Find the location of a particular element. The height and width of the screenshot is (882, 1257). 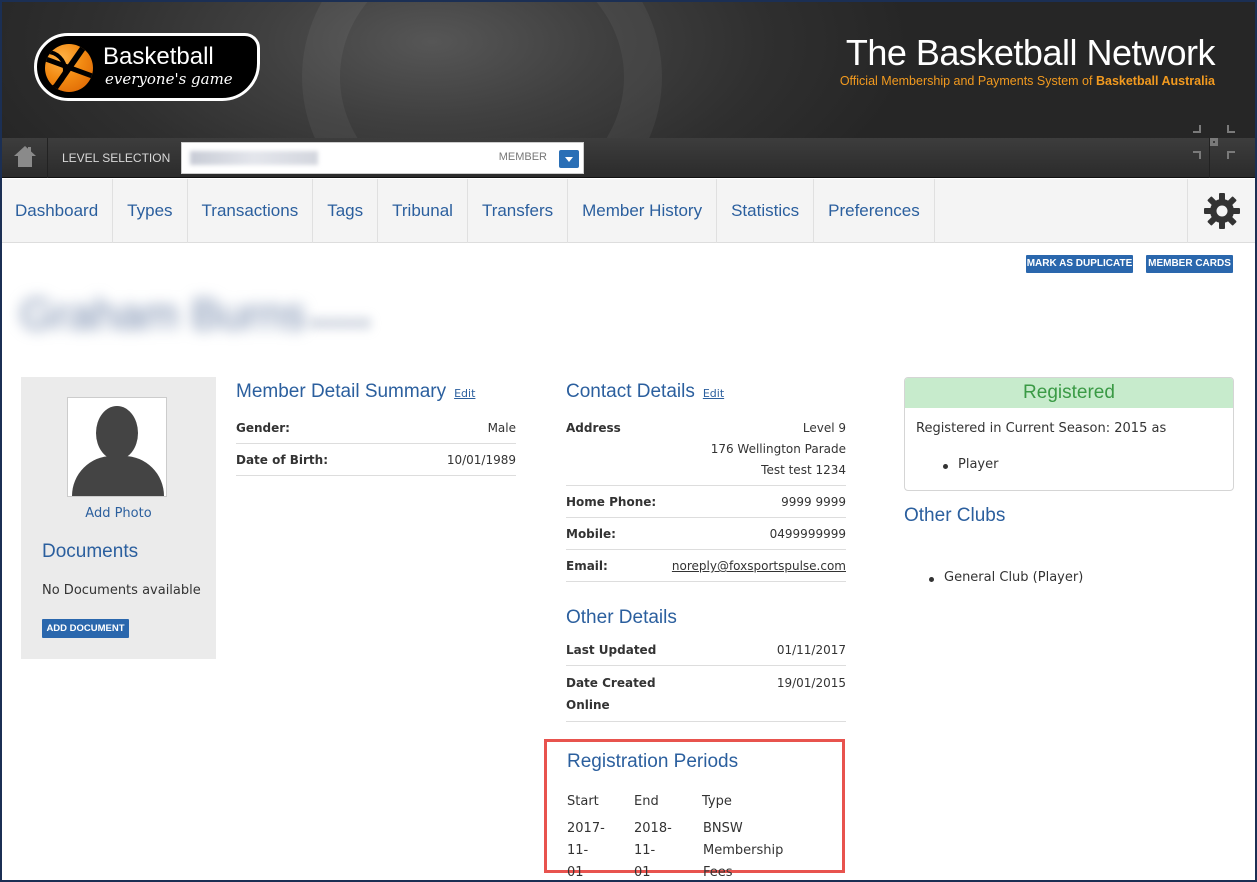

home-phone-row: Home Phone: 9999 9999 is located at coordinates (706, 506).